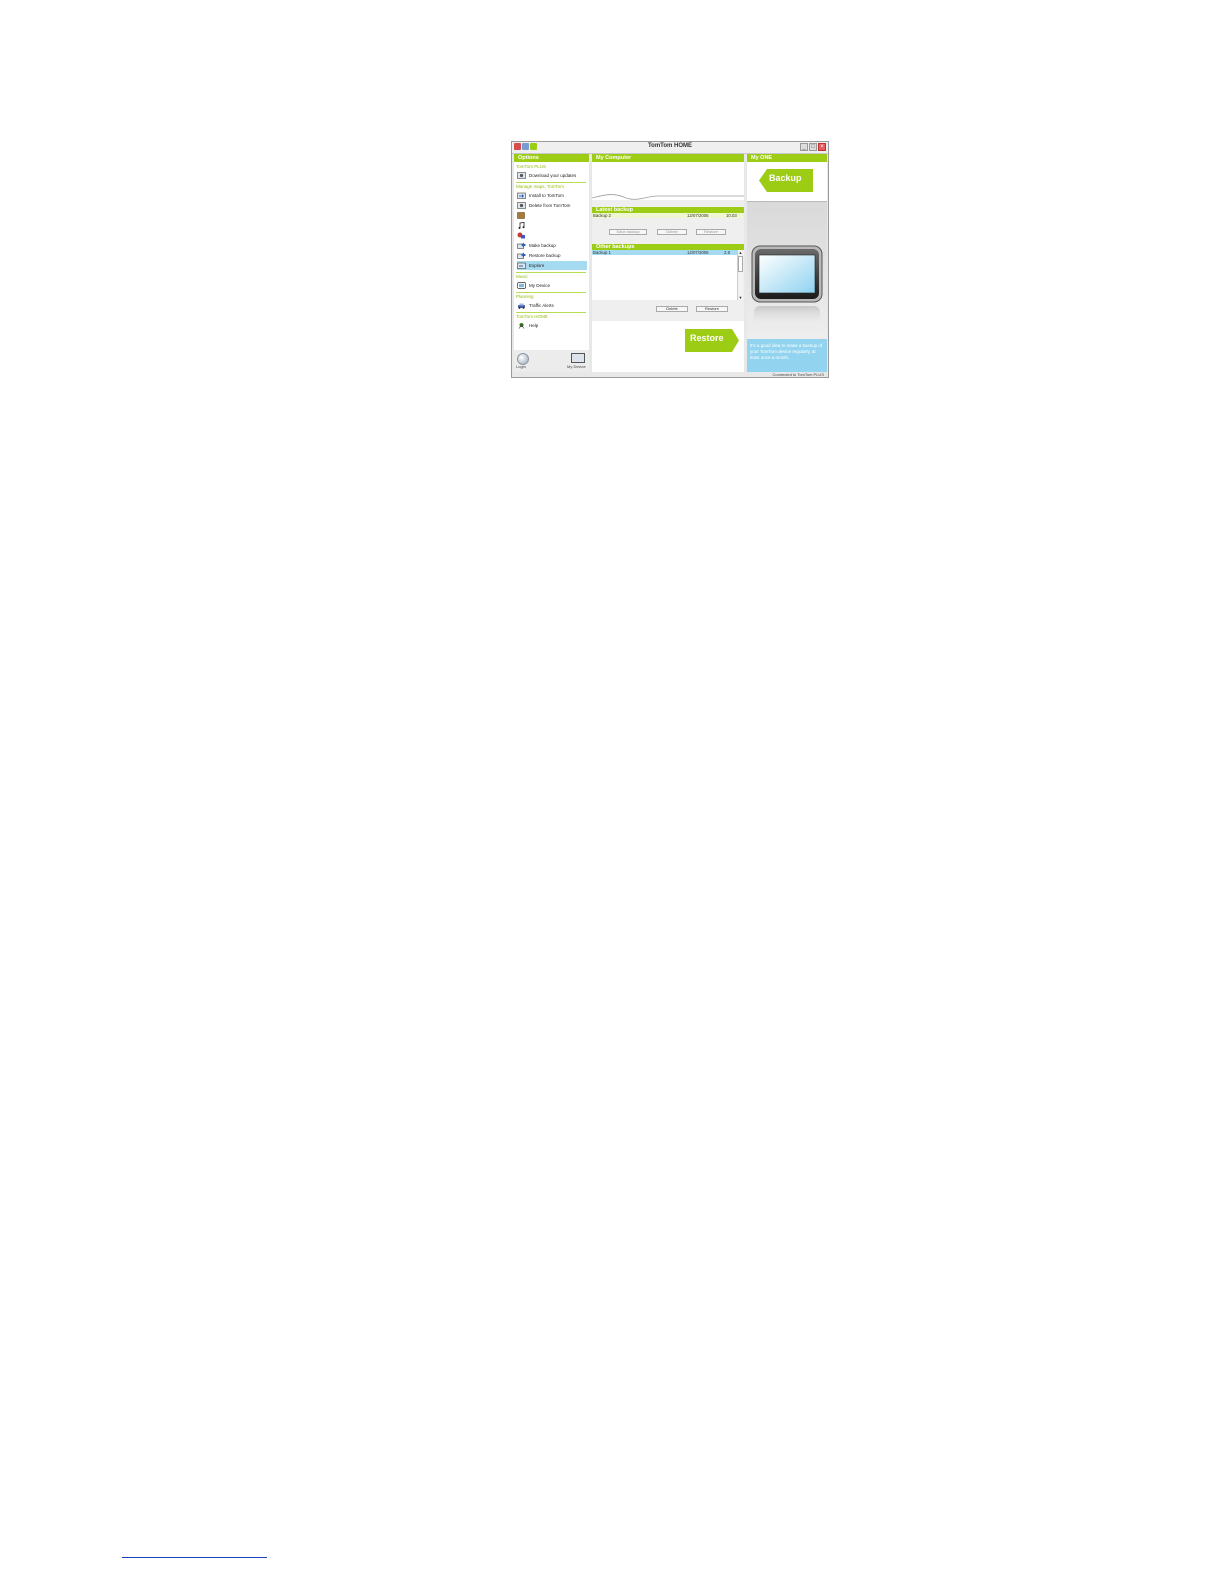 The width and height of the screenshot is (1224, 1584). I want to click on save-backup-button: Save backup, so click(628, 232).